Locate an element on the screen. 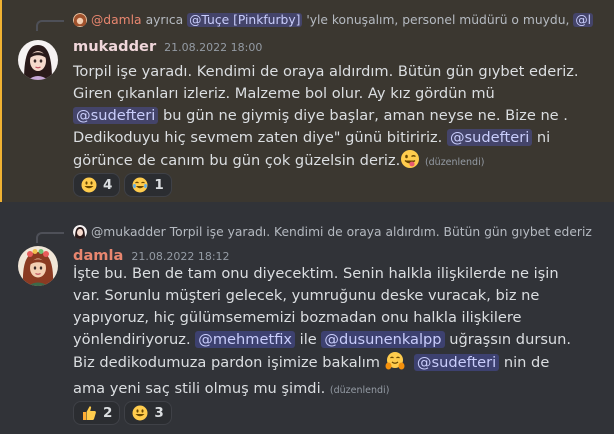 This screenshot has height=434, width=614. thumbs-up-emoji is located at coordinates (89, 413).